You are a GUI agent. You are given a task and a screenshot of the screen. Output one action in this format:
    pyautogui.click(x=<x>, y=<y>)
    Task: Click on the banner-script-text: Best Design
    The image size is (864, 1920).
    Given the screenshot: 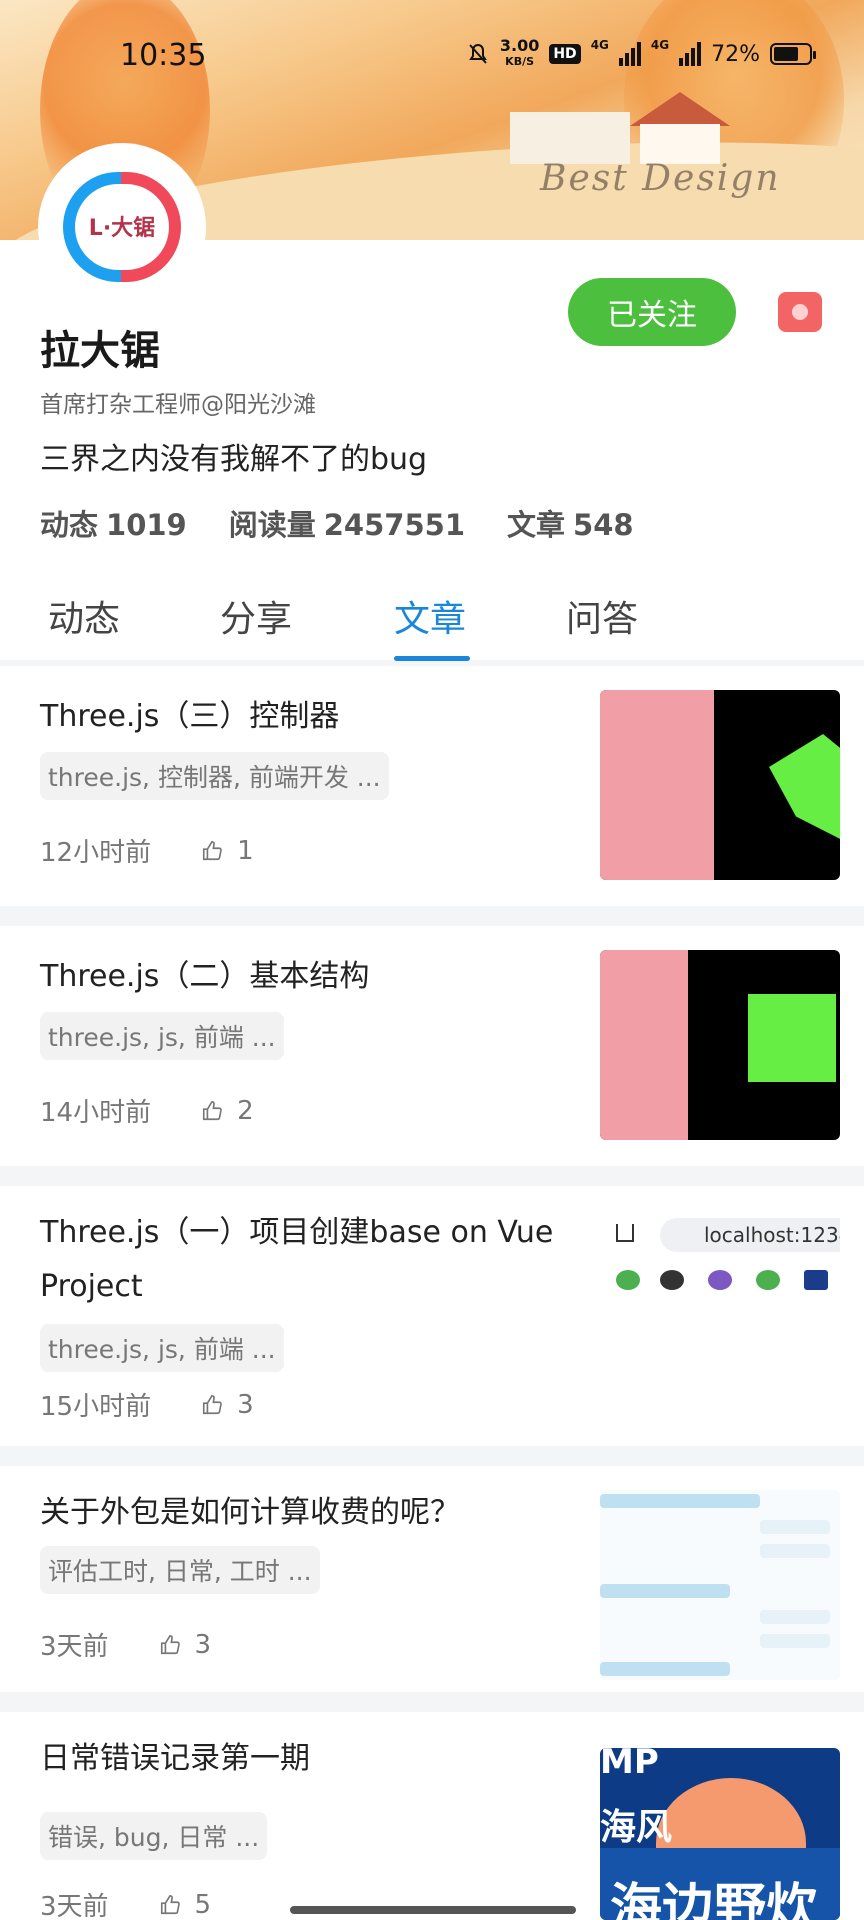 What is the action you would take?
    pyautogui.click(x=660, y=178)
    